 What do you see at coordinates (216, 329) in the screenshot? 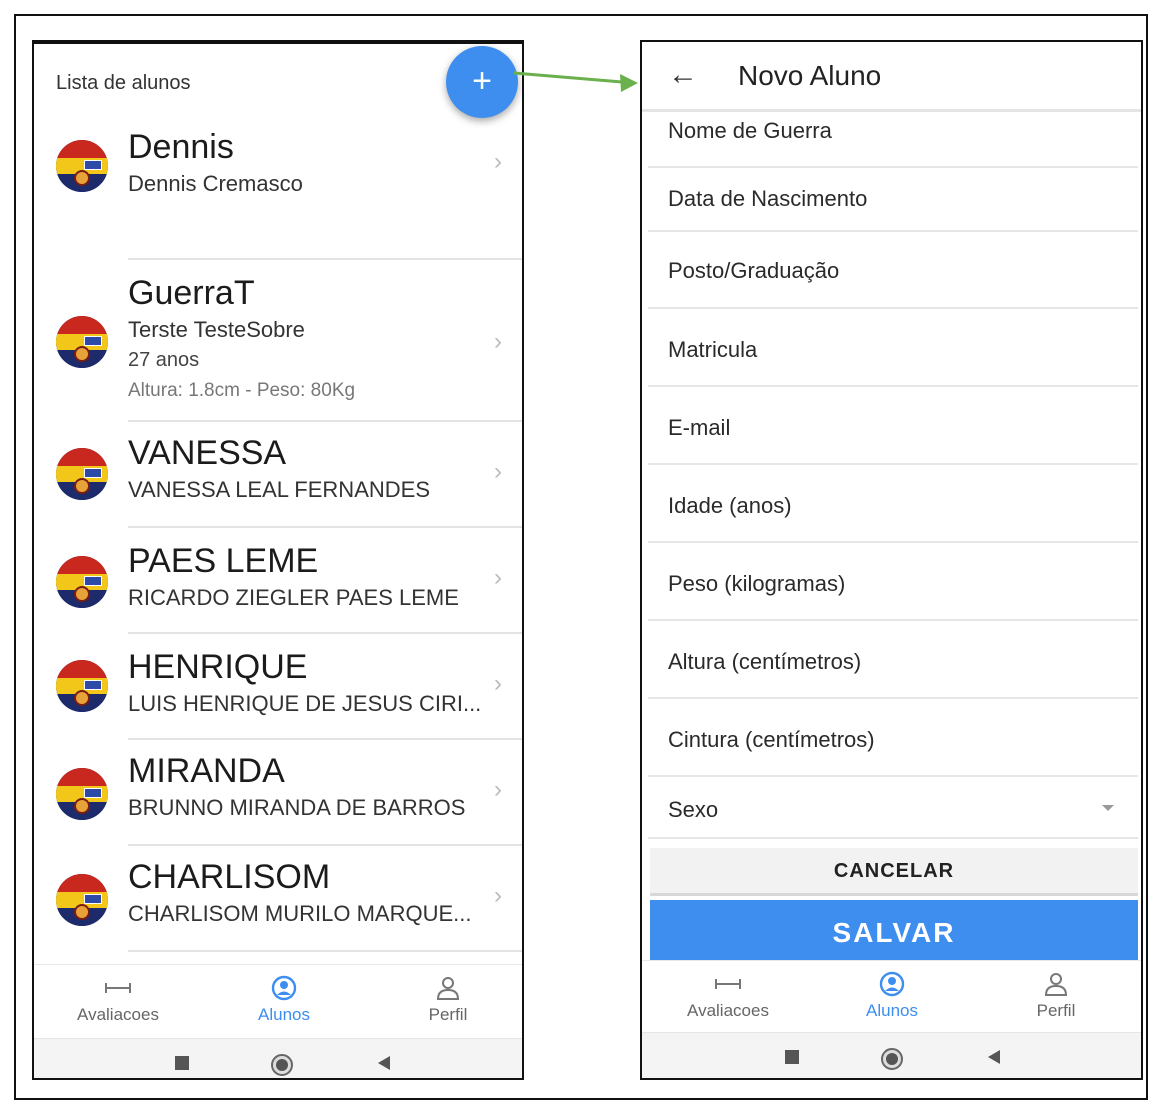
I see `student-full-name: Terste TesteSobre` at bounding box center [216, 329].